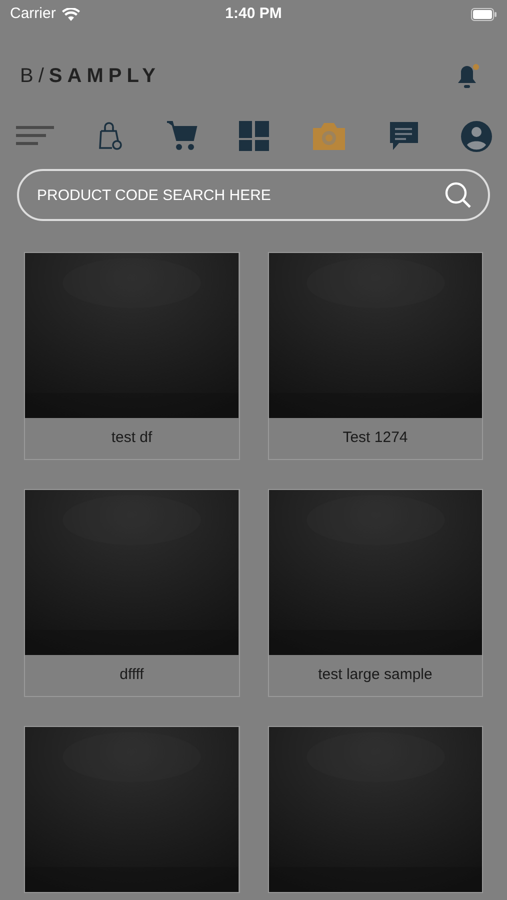 The image size is (507, 900). I want to click on carrier-label: Carrier, so click(33, 14).